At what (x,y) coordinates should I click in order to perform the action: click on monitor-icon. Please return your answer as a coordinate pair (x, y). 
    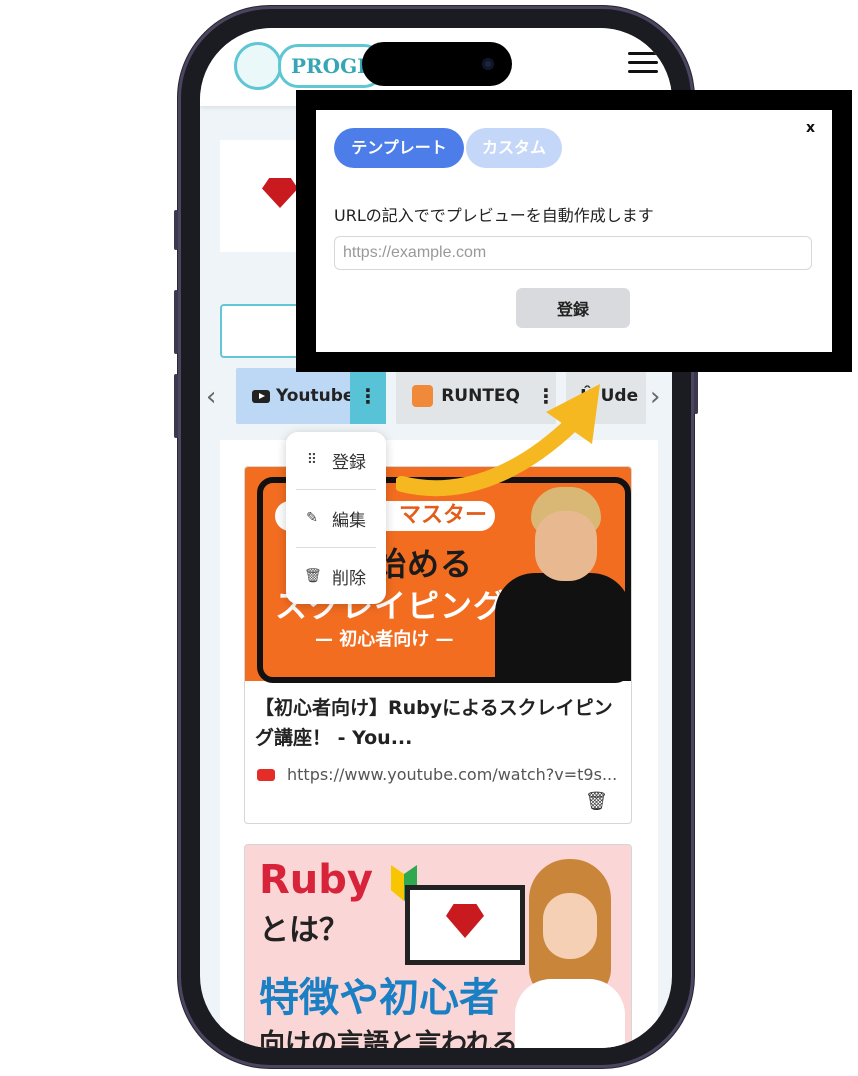
    Looking at the image, I should click on (465, 925).